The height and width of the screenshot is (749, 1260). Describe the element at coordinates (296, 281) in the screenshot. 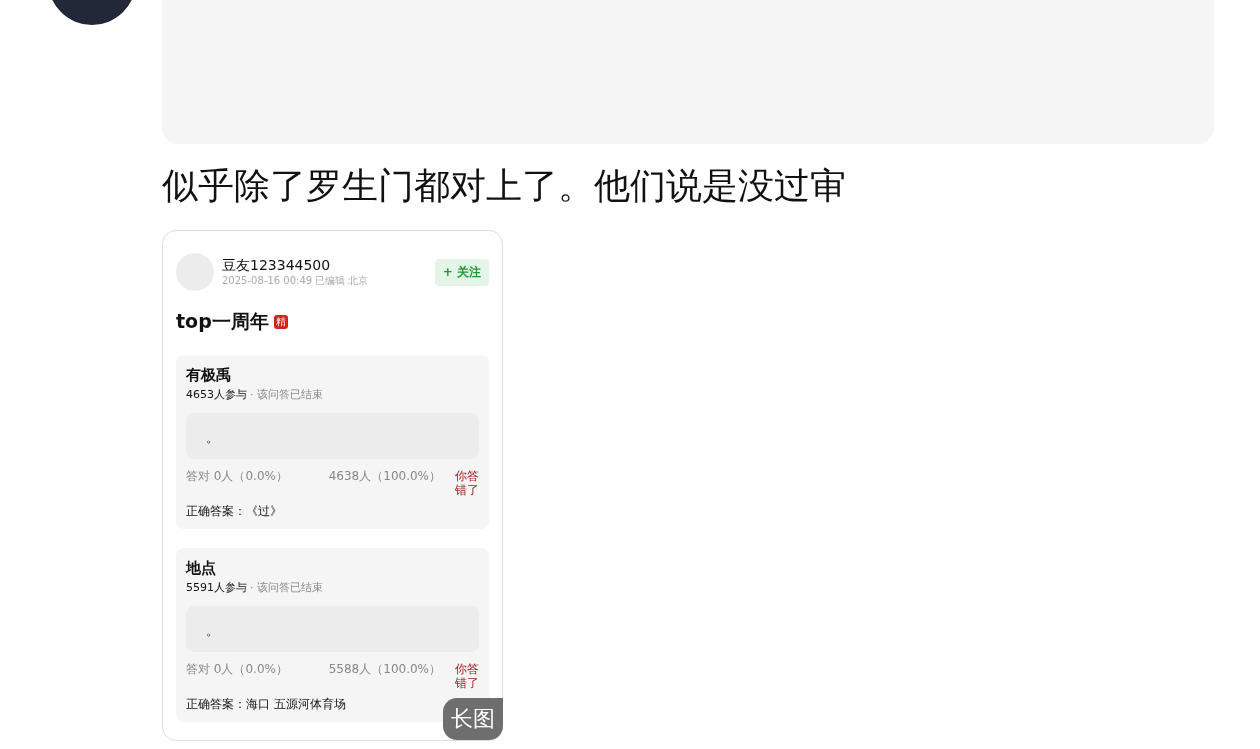

I see `post-meta: 2025-08-16 00:49 已编辑 北京` at that location.